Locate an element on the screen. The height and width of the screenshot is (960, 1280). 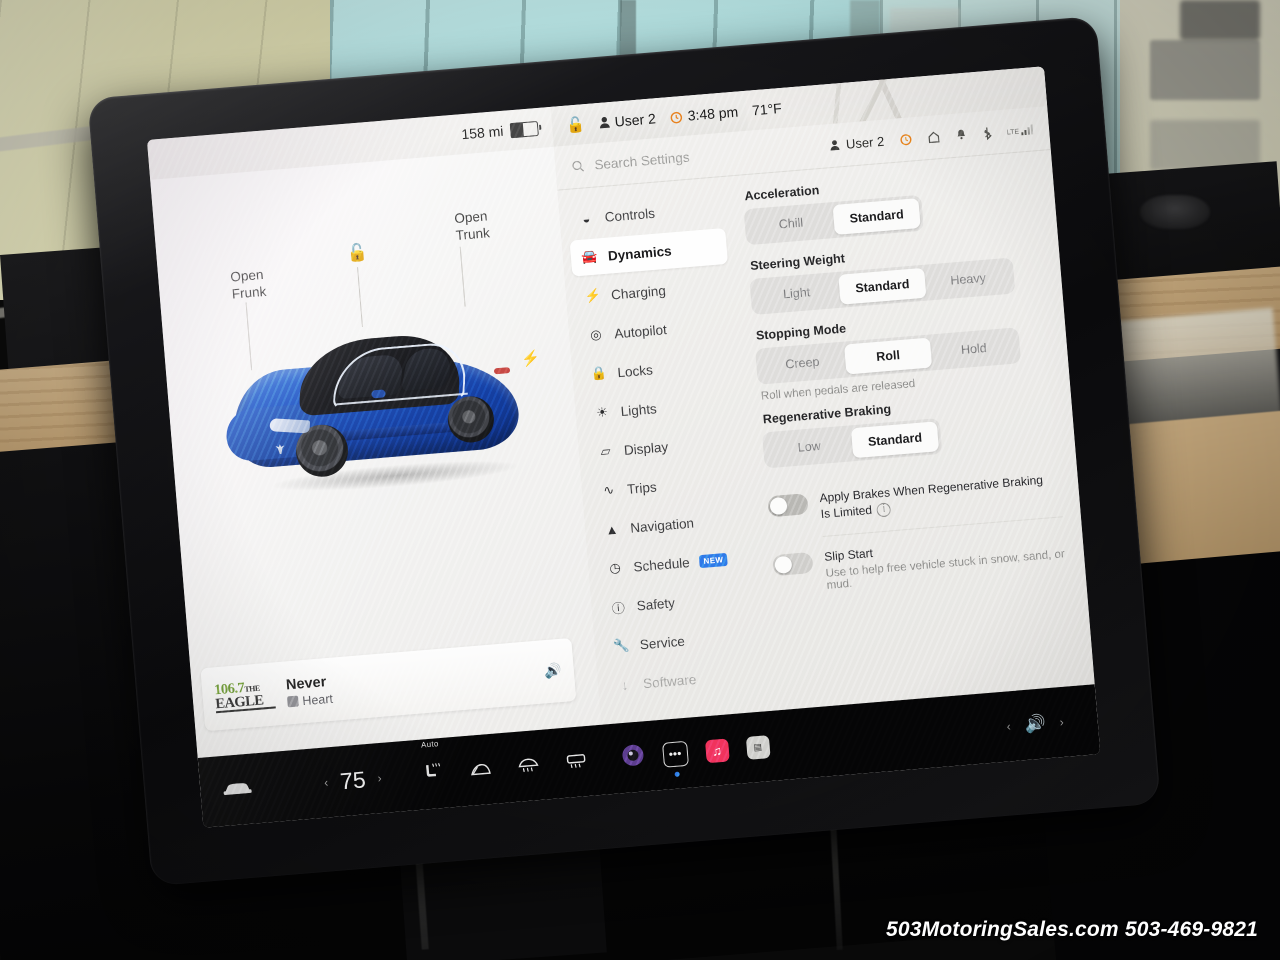
temp-increase-button: › is located at coordinates (379, 778).